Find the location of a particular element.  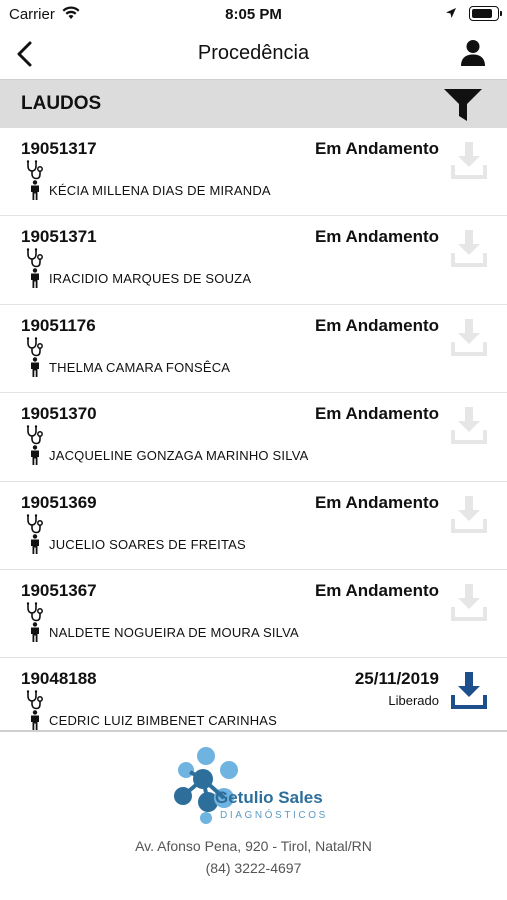

brand-tagline: DIAGNÓSTICOS is located at coordinates (274, 815).